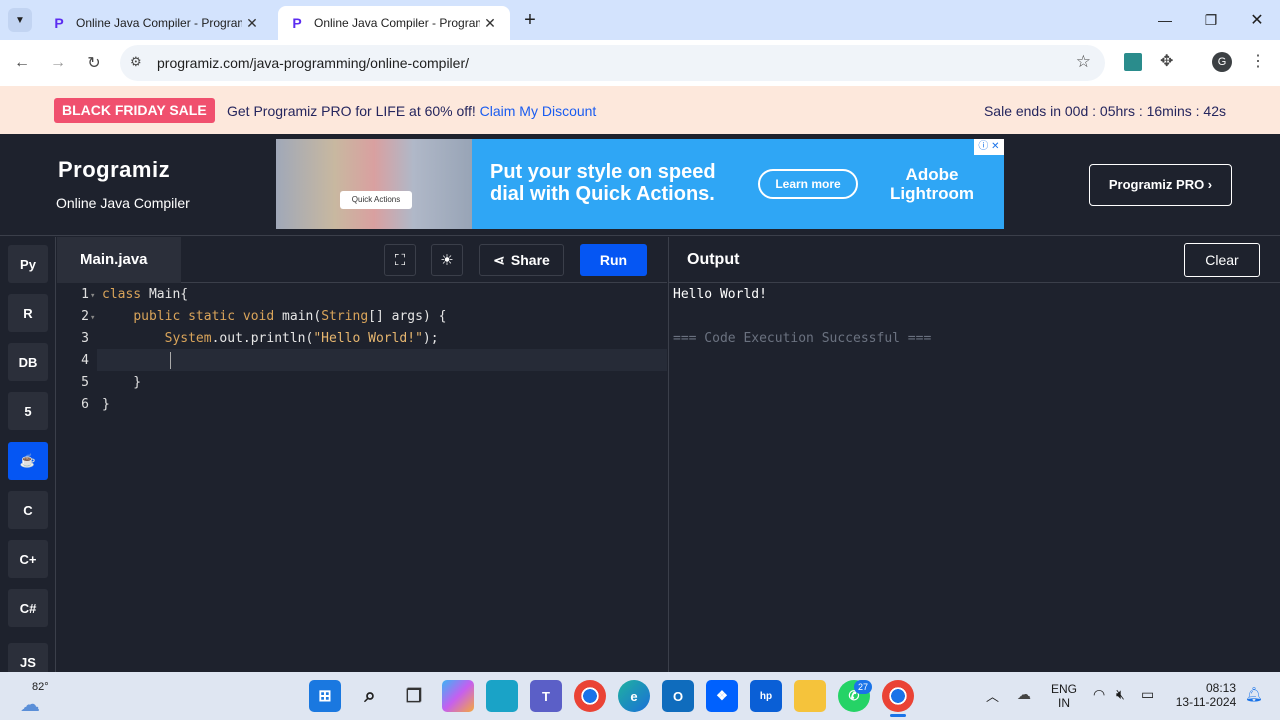  I want to click on lang-top: ENG, so click(1063, 689).